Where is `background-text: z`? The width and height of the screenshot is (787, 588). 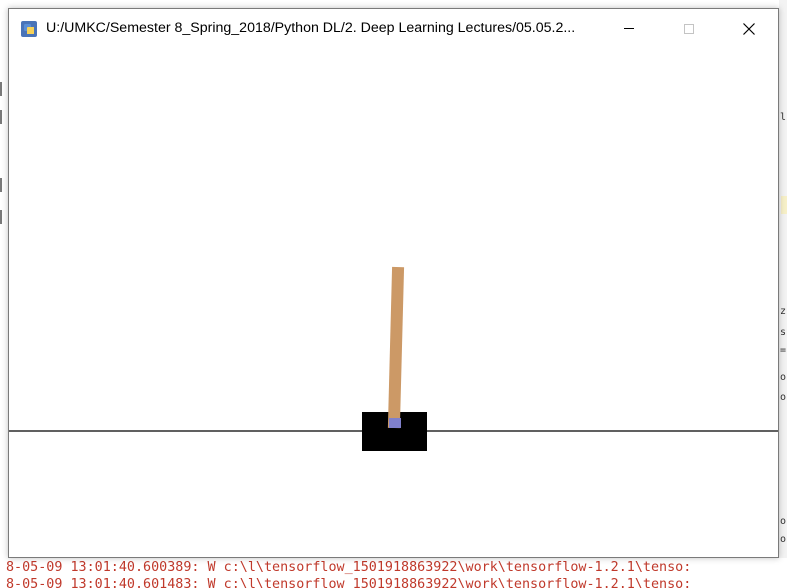 background-text: z is located at coordinates (783, 311).